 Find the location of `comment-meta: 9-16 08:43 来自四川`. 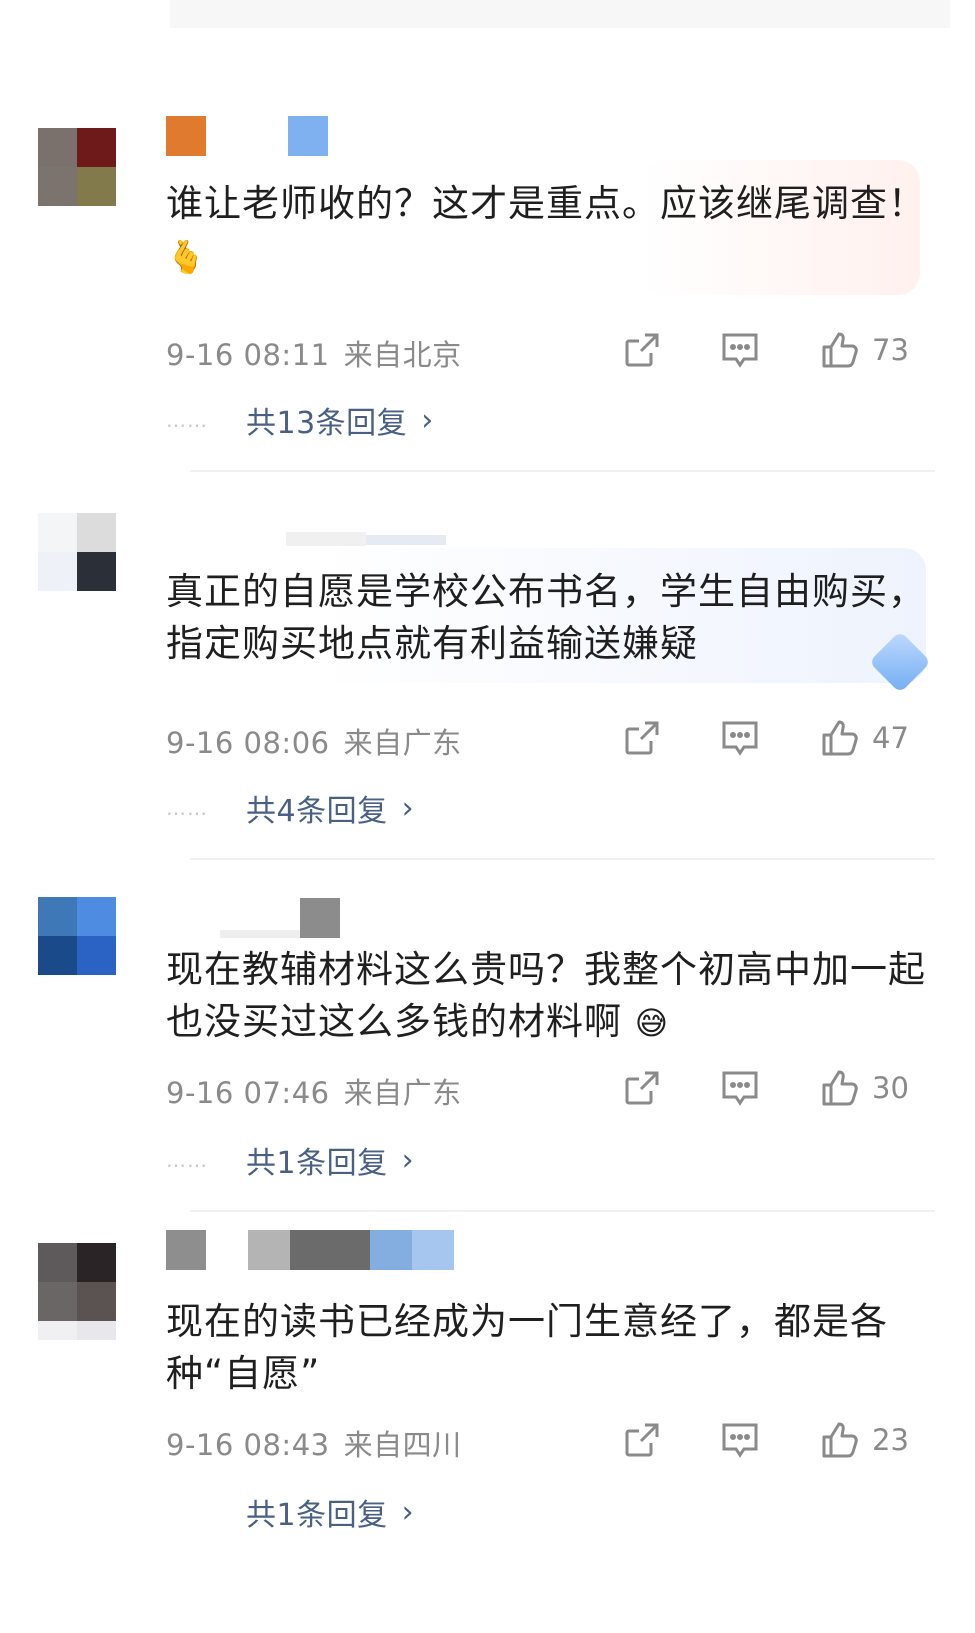

comment-meta: 9-16 08:43 来自四川 is located at coordinates (314, 1443).